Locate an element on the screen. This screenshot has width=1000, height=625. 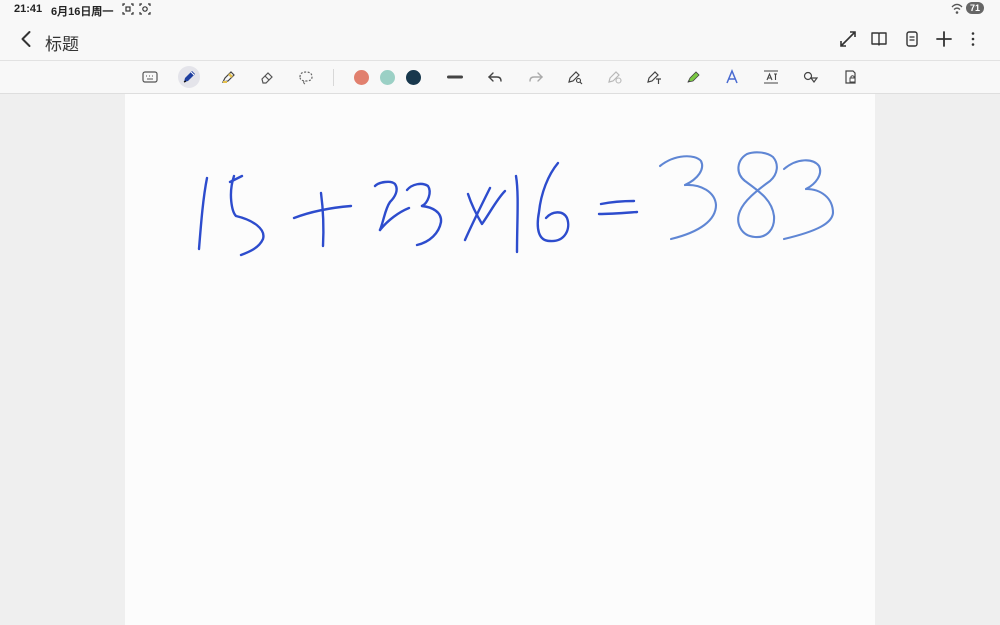
text-box-icon is located at coordinates (771, 77).